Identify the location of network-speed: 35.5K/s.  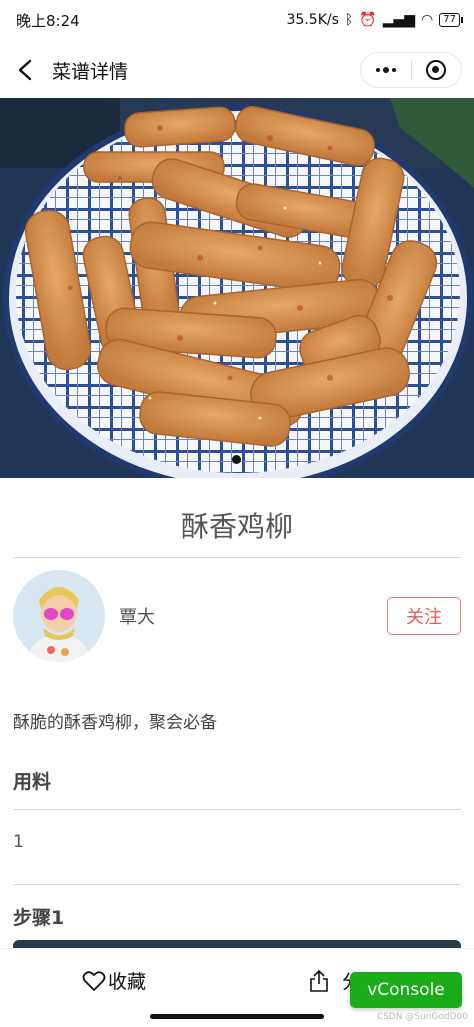
(312, 20).